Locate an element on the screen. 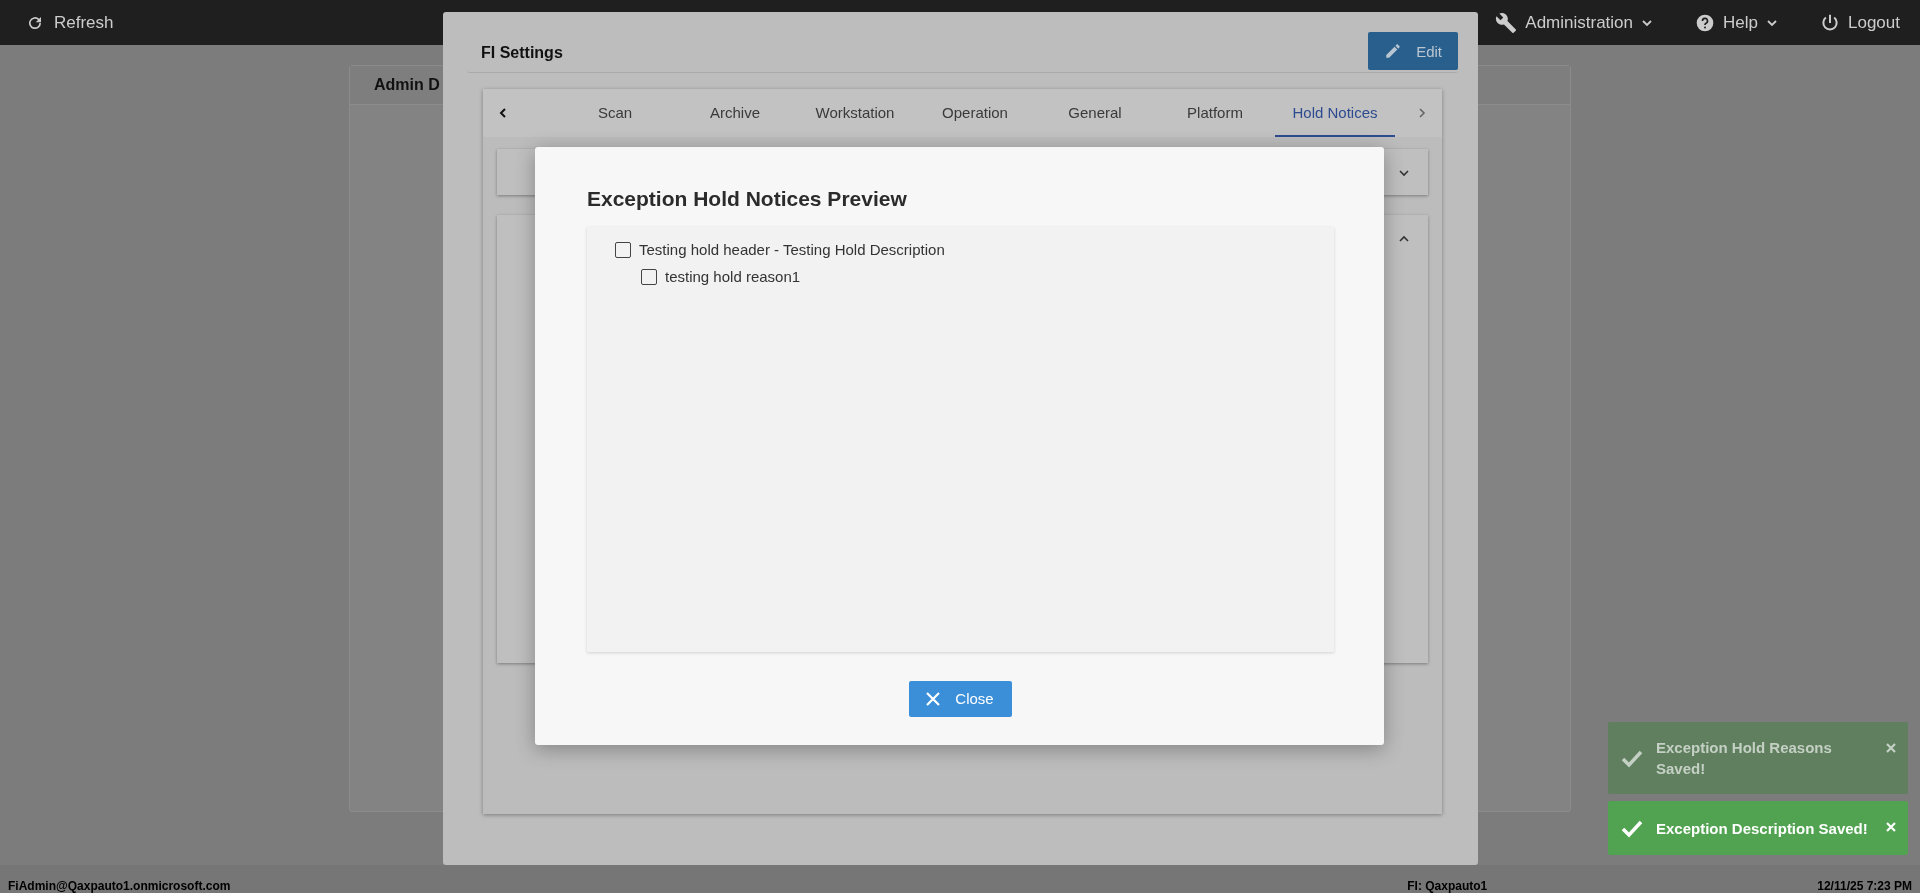  toast-message: Exception Hold Reasons Saved! is located at coordinates (1744, 758).